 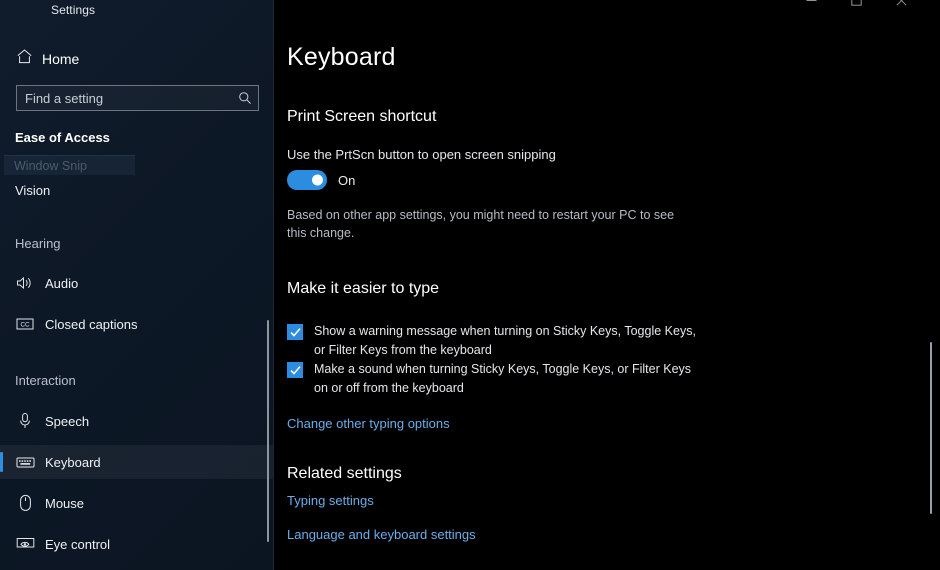 I want to click on window-snip-overlay: Window Snip, so click(x=69, y=165).